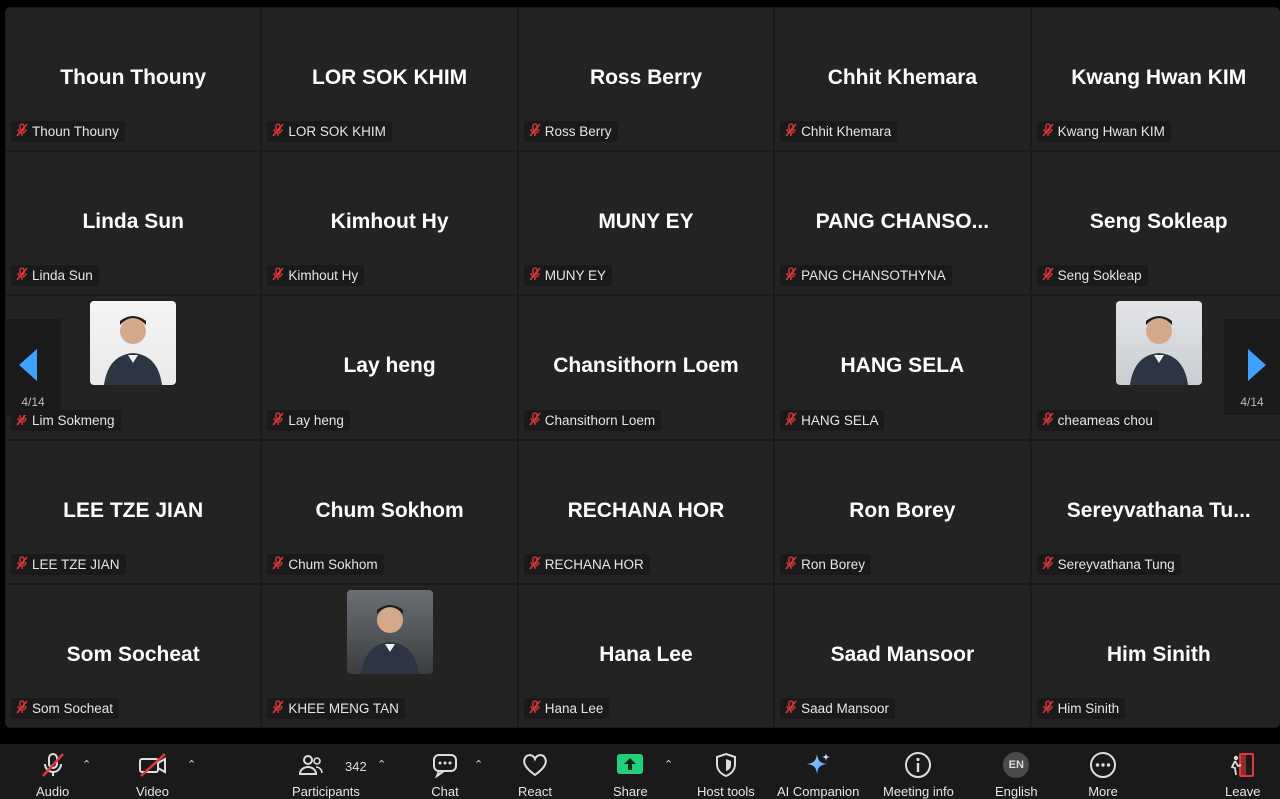 The width and height of the screenshot is (1280, 799). What do you see at coordinates (62, 276) in the screenshot?
I see `participant-tag-label: Linda Sun` at bounding box center [62, 276].